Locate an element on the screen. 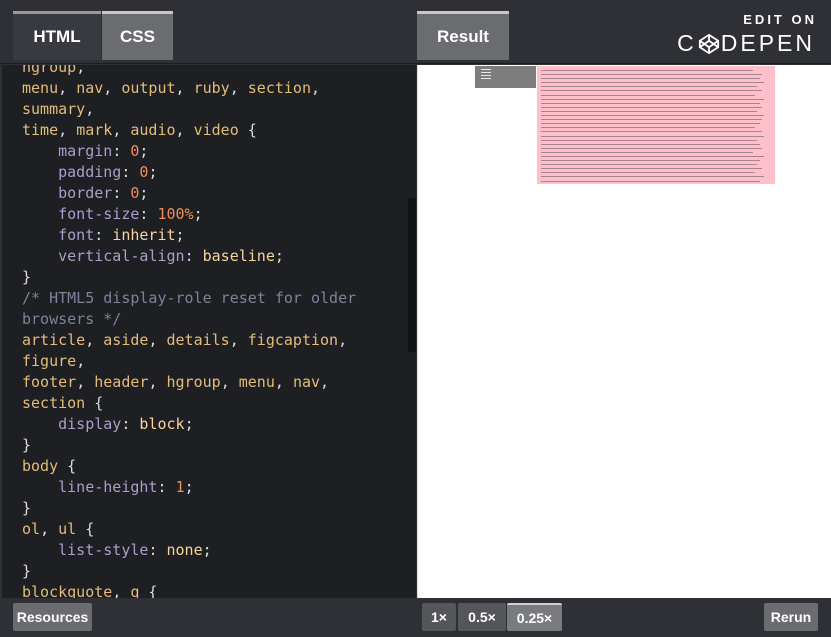  bottom-bar: Resources 1× 0.5× 0.25× Rerun is located at coordinates (415, 617).